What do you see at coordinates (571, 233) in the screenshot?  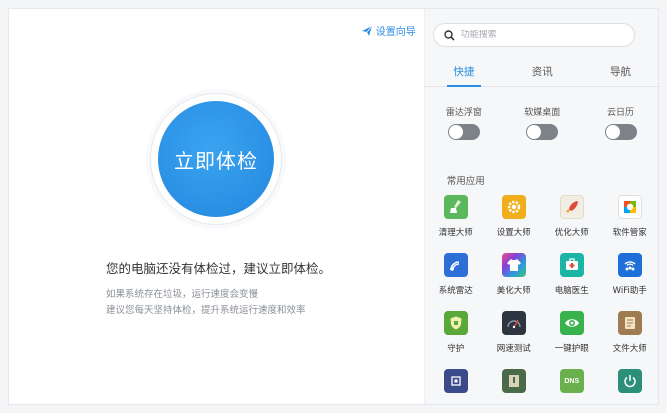 I see `app-label: 优化大师` at bounding box center [571, 233].